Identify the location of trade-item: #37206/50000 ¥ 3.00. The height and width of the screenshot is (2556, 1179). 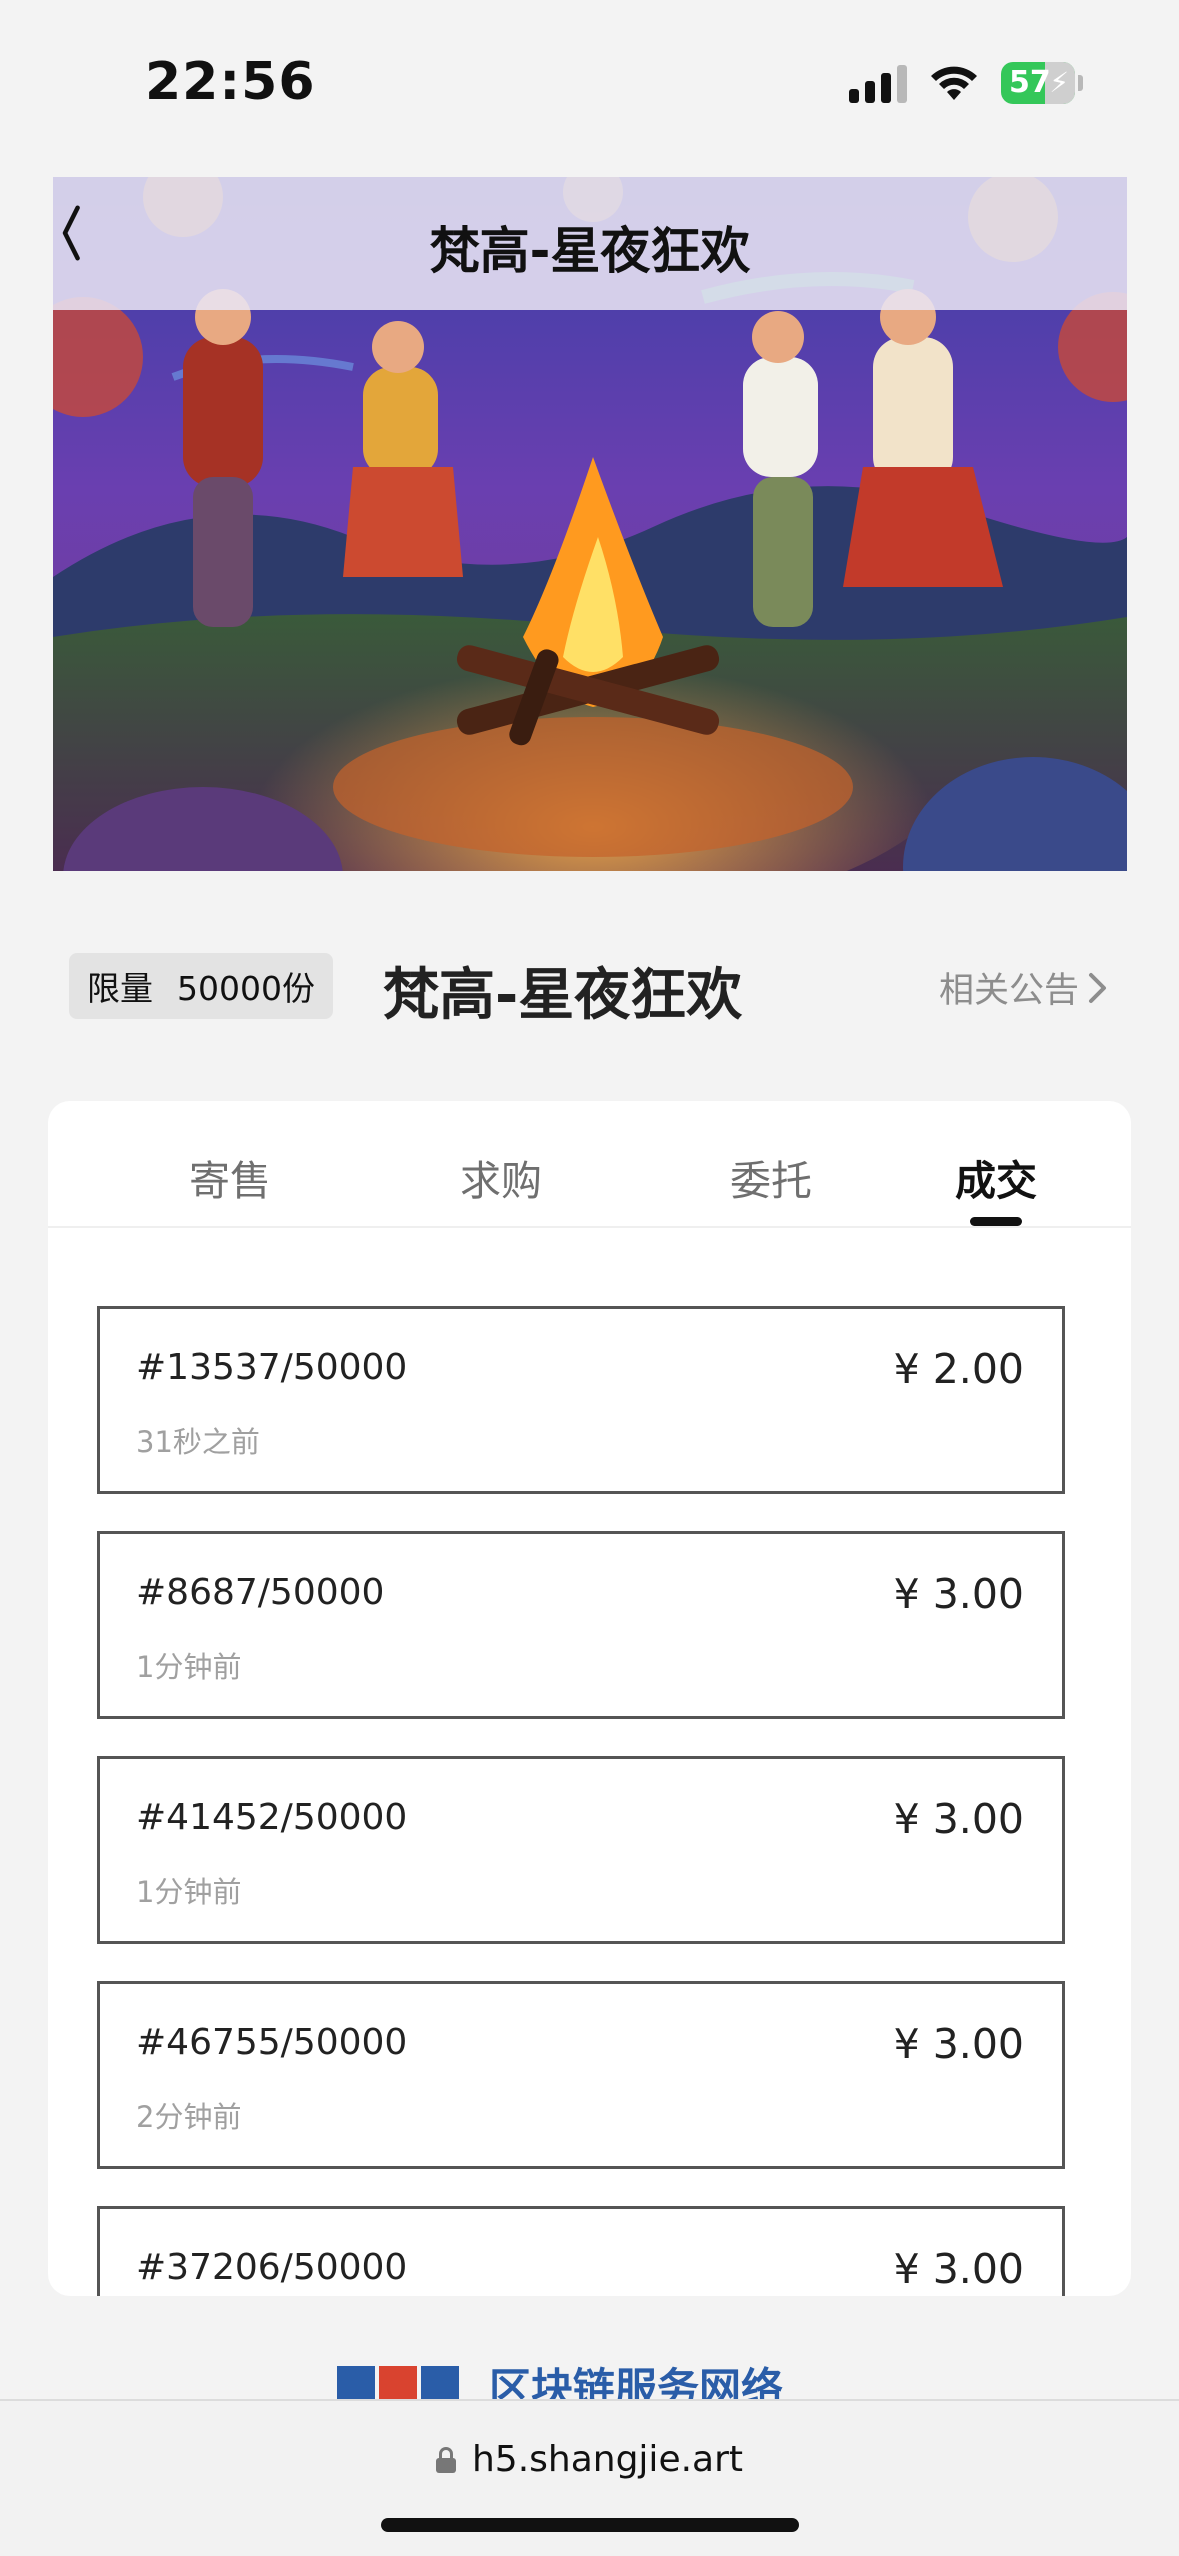
(581, 2251).